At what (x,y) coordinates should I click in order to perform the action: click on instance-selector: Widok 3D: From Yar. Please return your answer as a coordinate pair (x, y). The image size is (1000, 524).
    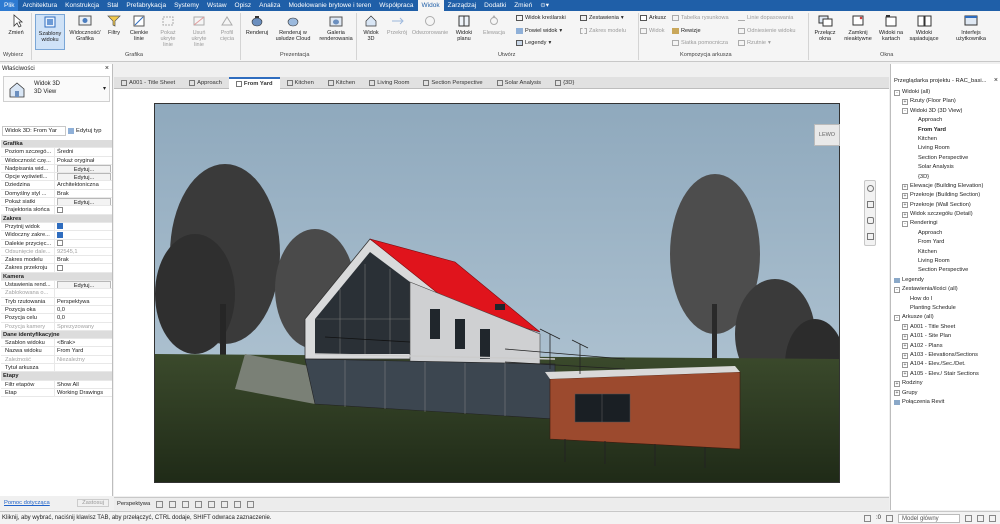
    Looking at the image, I should click on (34, 131).